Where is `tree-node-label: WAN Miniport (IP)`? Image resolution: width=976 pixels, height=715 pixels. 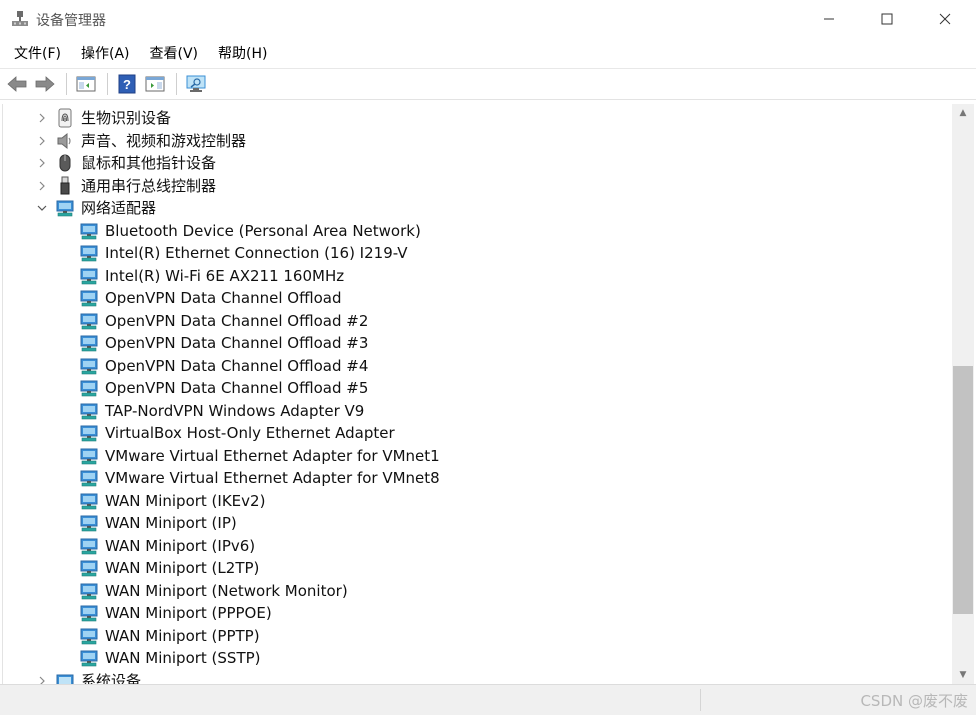 tree-node-label: WAN Miniport (IP) is located at coordinates (171, 523).